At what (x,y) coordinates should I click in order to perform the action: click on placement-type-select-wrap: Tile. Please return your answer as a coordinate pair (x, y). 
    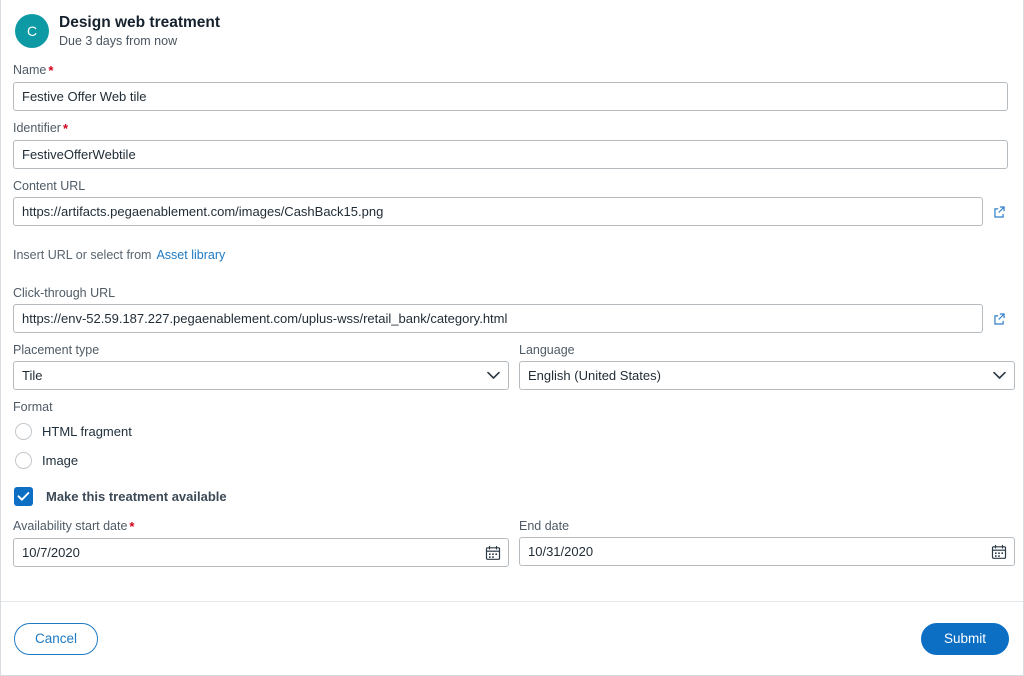
    Looking at the image, I should click on (261, 375).